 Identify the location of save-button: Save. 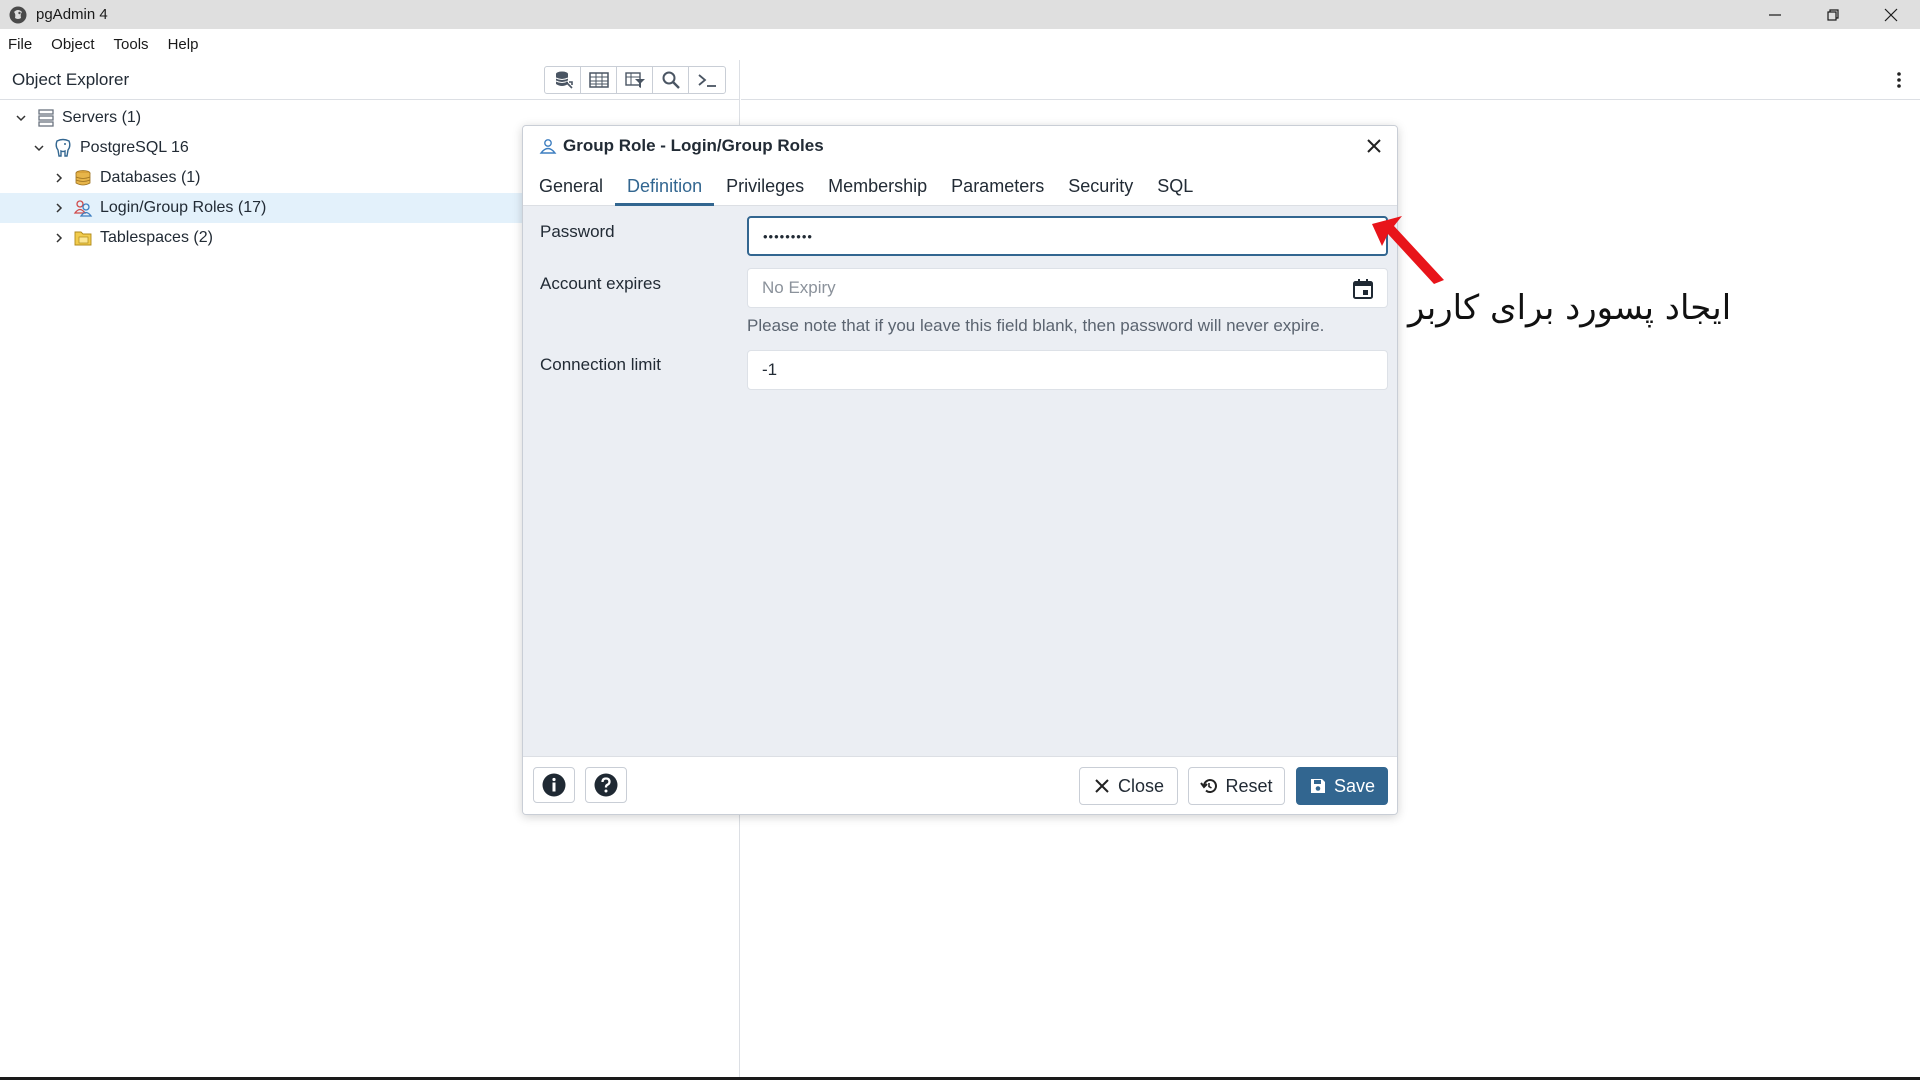
(1342, 786).